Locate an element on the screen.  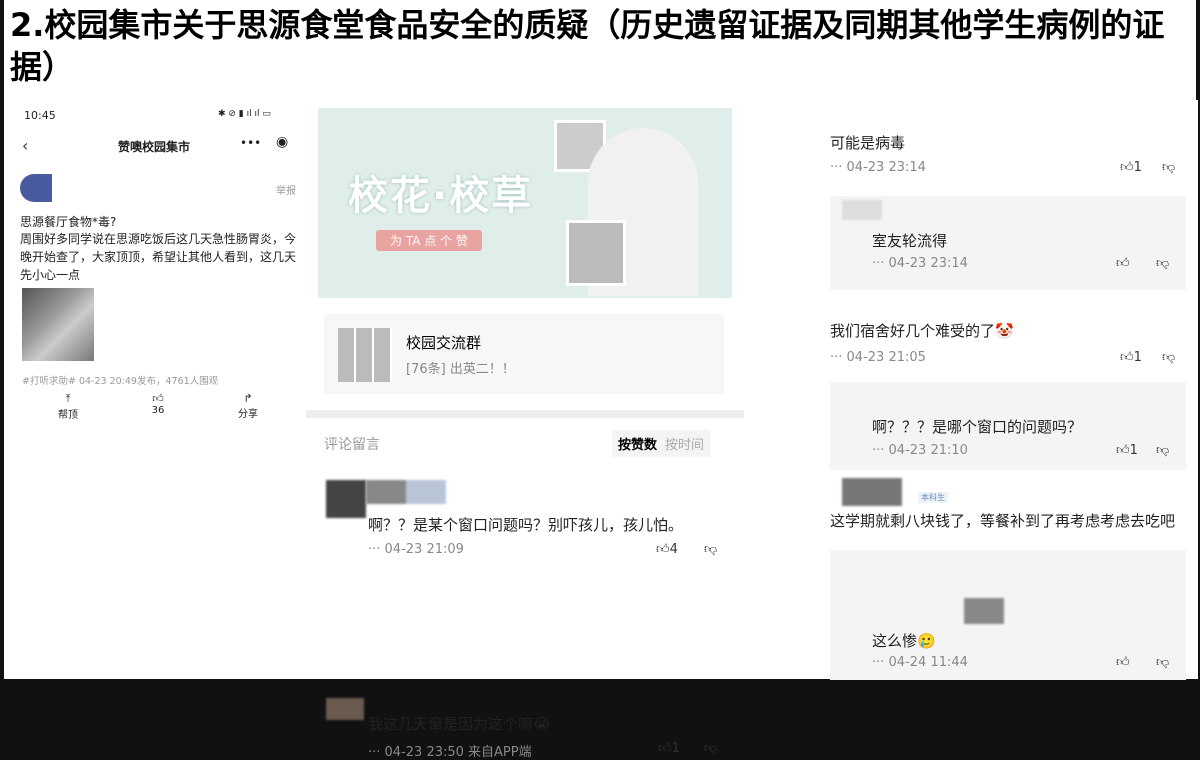
comments-label: 评论留言 is located at coordinates (352, 445).